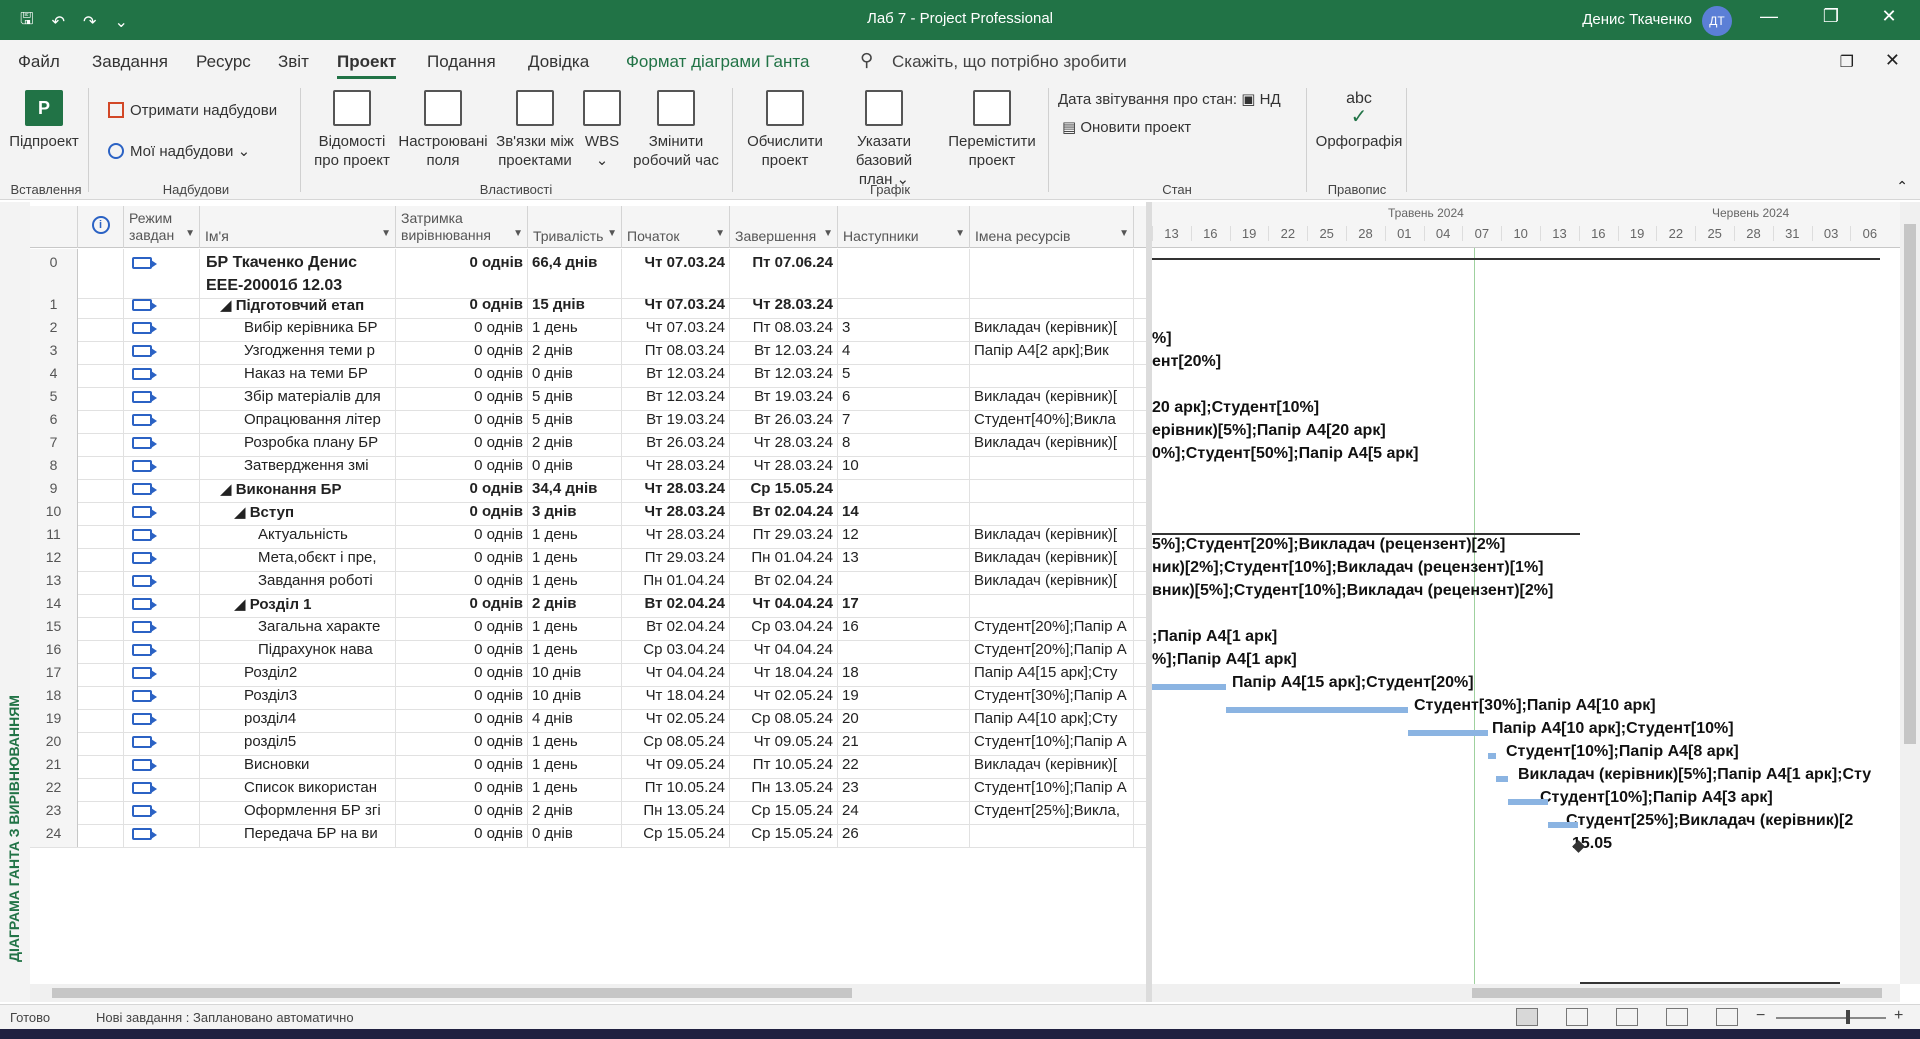  I want to click on leveling-delay-cell: 0 однів, so click(462, 833).